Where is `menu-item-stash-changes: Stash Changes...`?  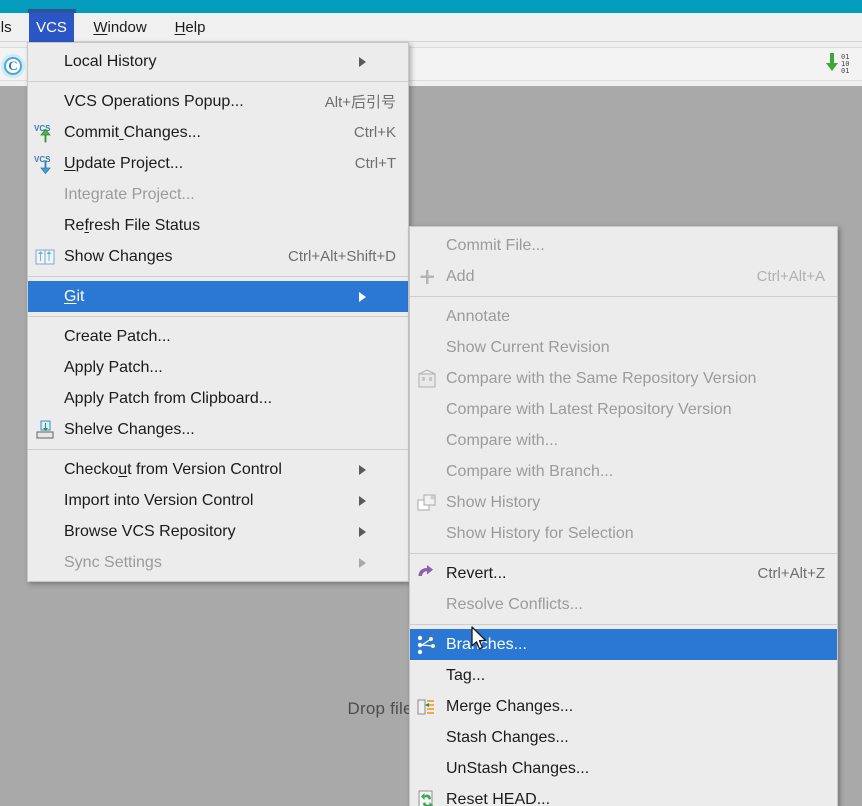 menu-item-stash-changes: Stash Changes... is located at coordinates (623, 737).